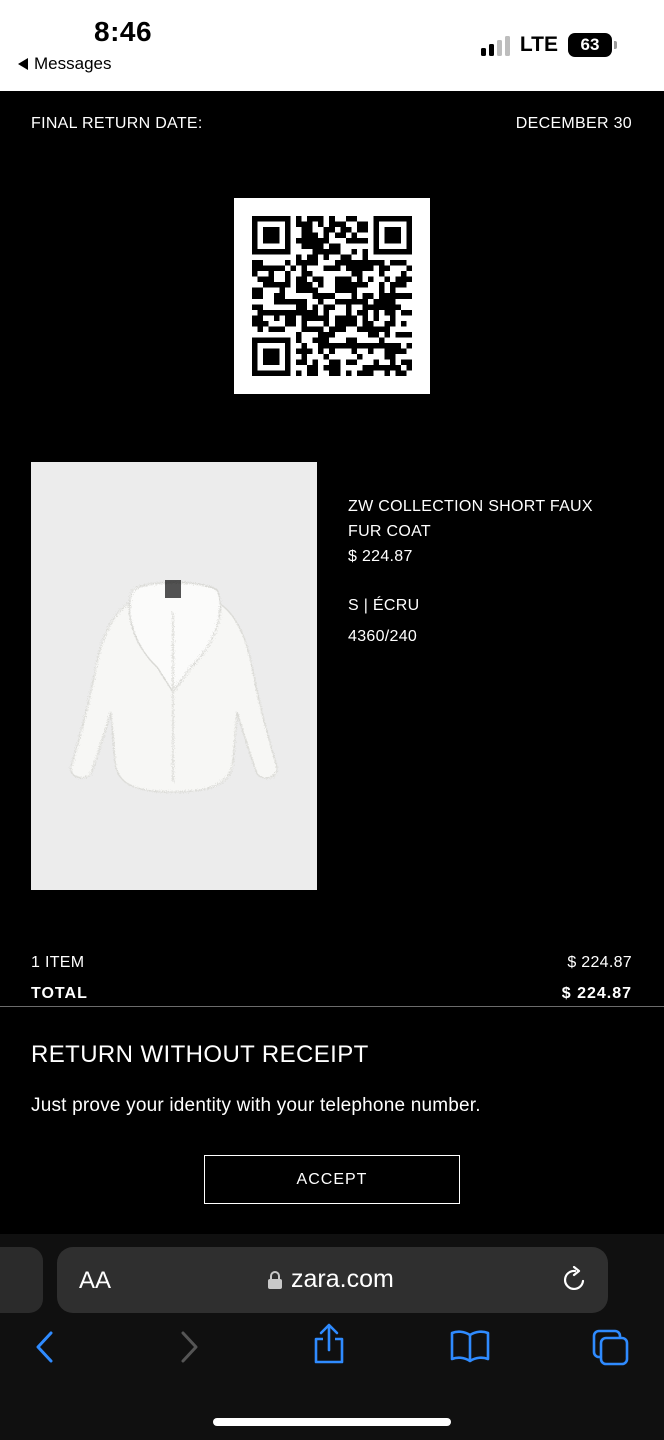 The width and height of the screenshot is (664, 1440). What do you see at coordinates (174, 686) in the screenshot?
I see `fur-coat-illustration` at bounding box center [174, 686].